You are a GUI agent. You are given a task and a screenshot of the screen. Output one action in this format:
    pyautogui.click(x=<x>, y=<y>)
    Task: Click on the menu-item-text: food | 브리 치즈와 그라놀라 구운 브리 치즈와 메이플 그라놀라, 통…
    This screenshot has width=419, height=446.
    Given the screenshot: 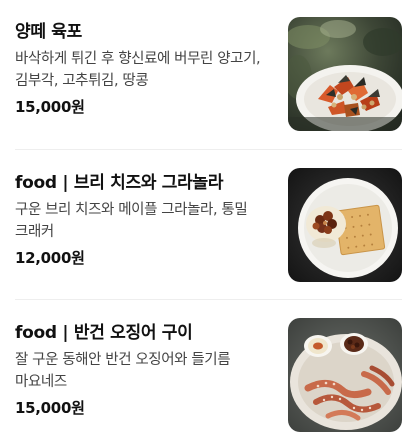 What is the action you would take?
    pyautogui.click(x=142, y=220)
    